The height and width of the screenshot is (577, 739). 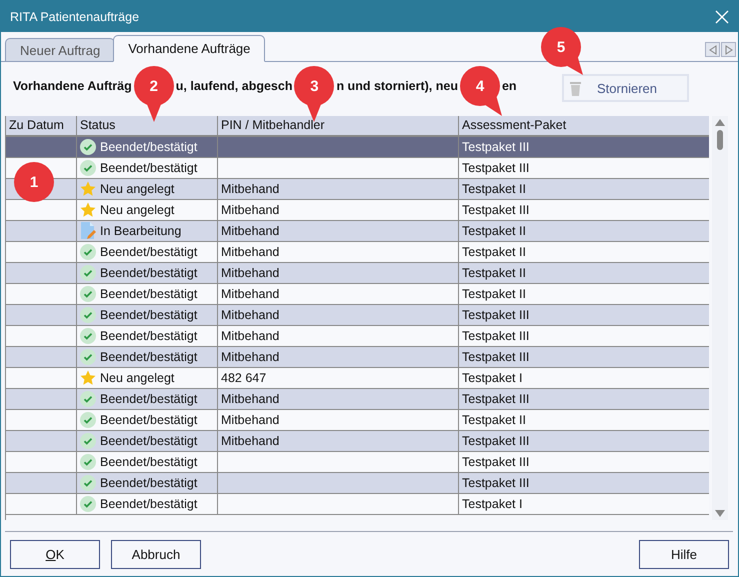 What do you see at coordinates (147, 126) in the screenshot?
I see `column-header: Status` at bounding box center [147, 126].